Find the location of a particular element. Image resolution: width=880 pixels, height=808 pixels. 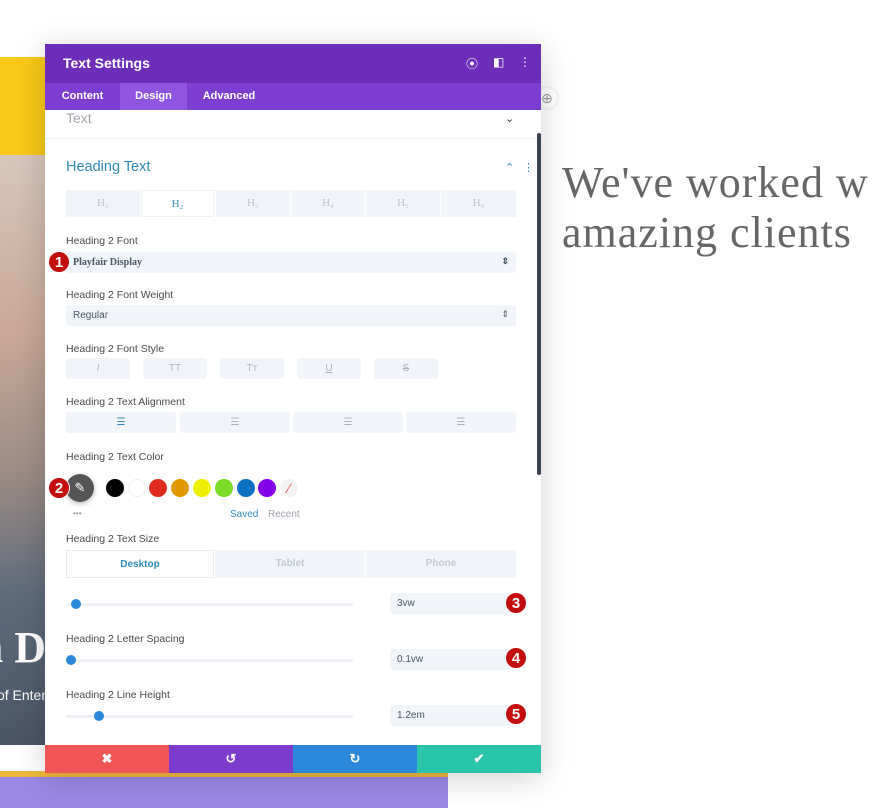

recent-colors-tab: Recent is located at coordinates (284, 514).